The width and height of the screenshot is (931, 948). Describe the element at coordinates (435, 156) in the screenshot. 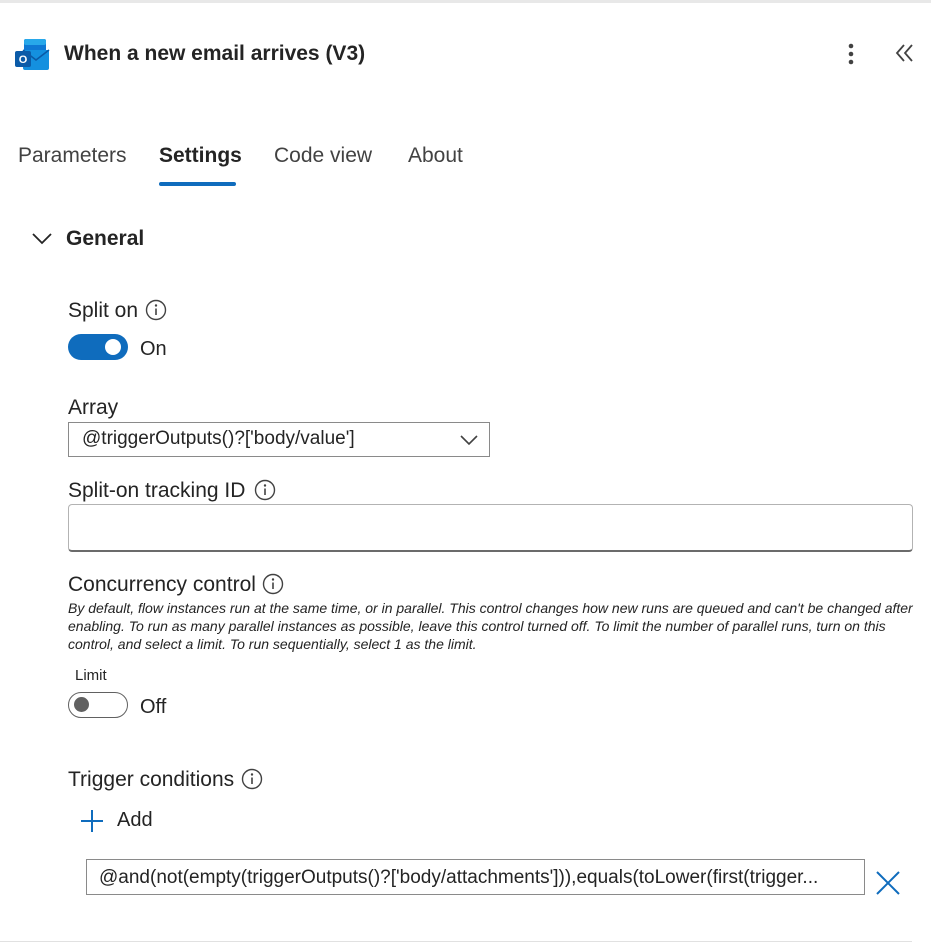

I see `tab-about: About` at that location.